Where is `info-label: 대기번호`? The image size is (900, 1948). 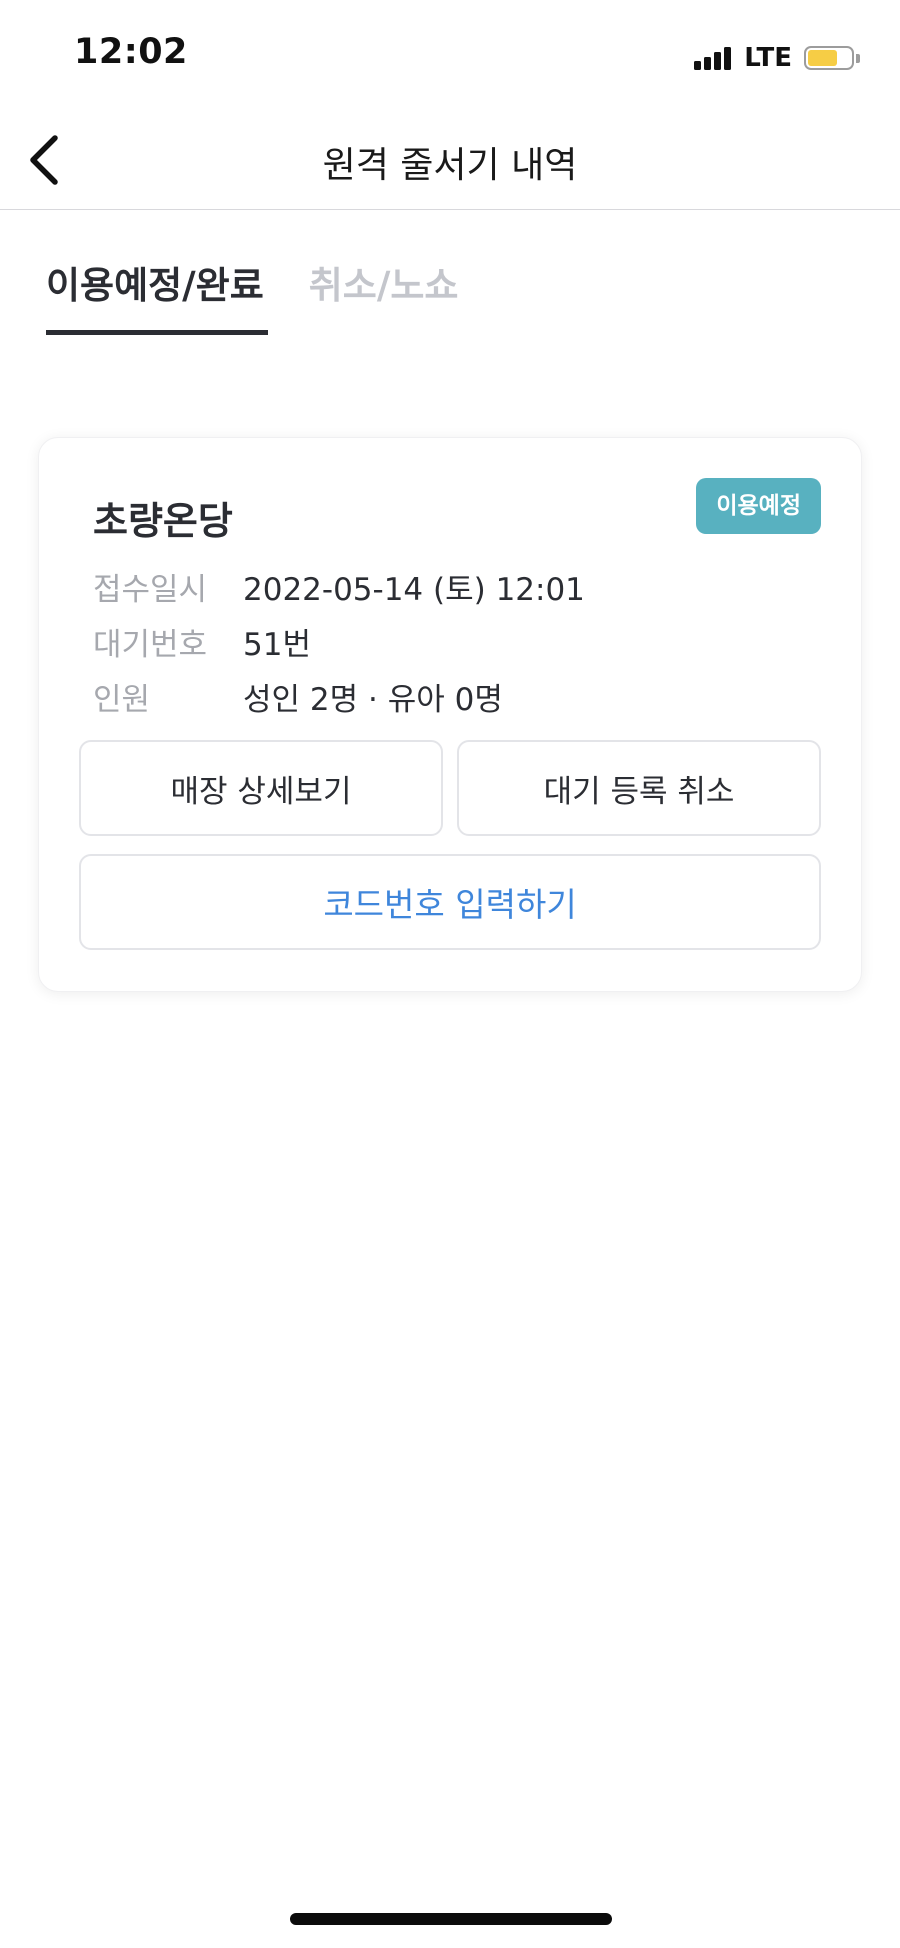
info-label: 대기번호 is located at coordinates (150, 645).